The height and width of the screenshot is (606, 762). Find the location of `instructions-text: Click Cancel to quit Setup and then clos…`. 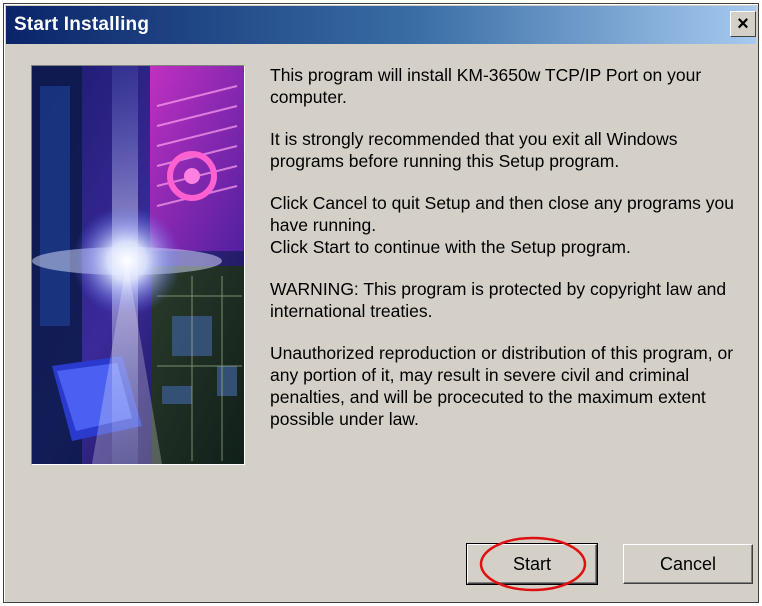

instructions-text: Click Cancel to quit Setup and then clos… is located at coordinates (507, 225).